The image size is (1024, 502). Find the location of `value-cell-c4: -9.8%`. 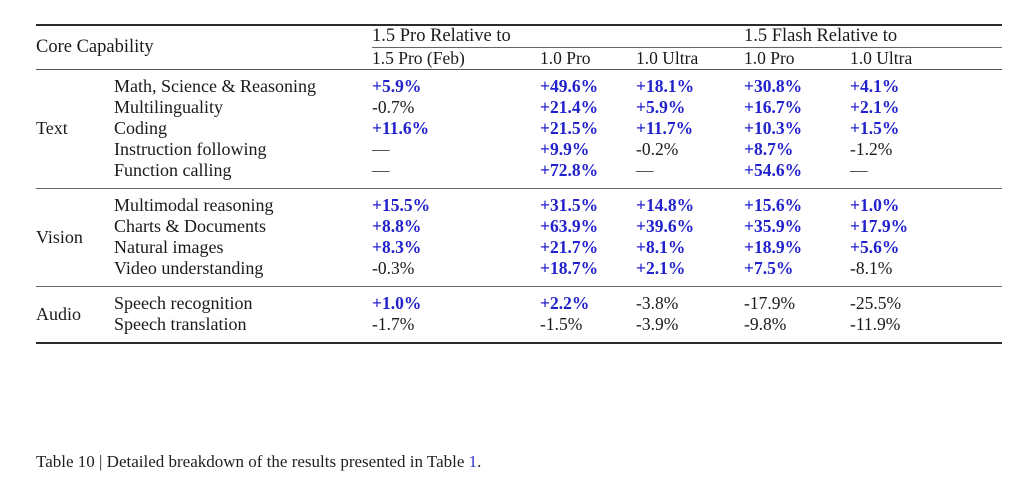

value-cell-c4: -9.8% is located at coordinates (765, 324).